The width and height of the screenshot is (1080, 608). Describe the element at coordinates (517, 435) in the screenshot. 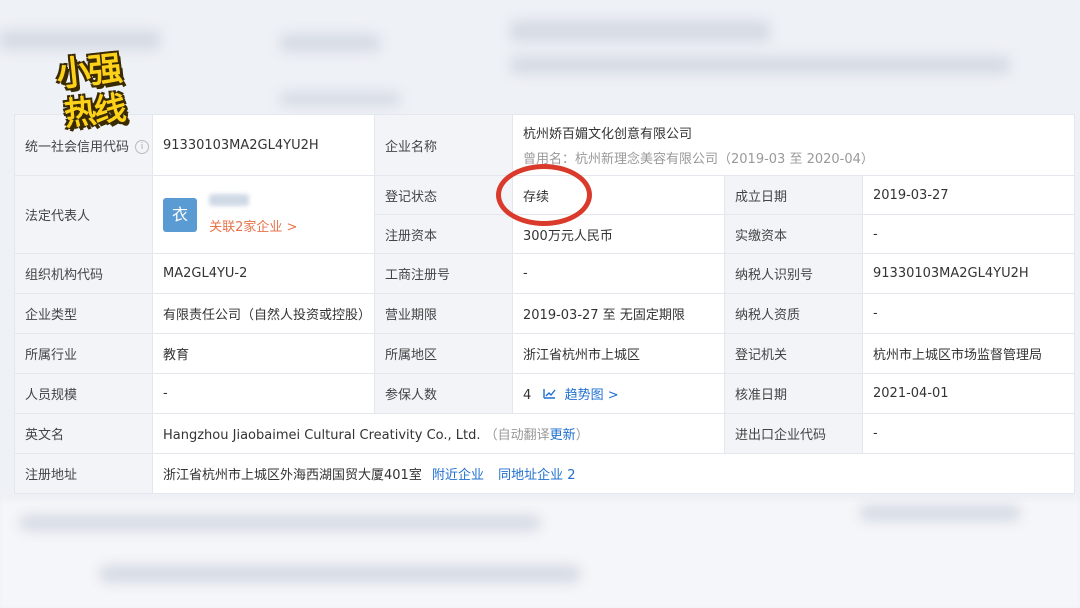

I see `auto-translate-open: （自动翻译` at that location.